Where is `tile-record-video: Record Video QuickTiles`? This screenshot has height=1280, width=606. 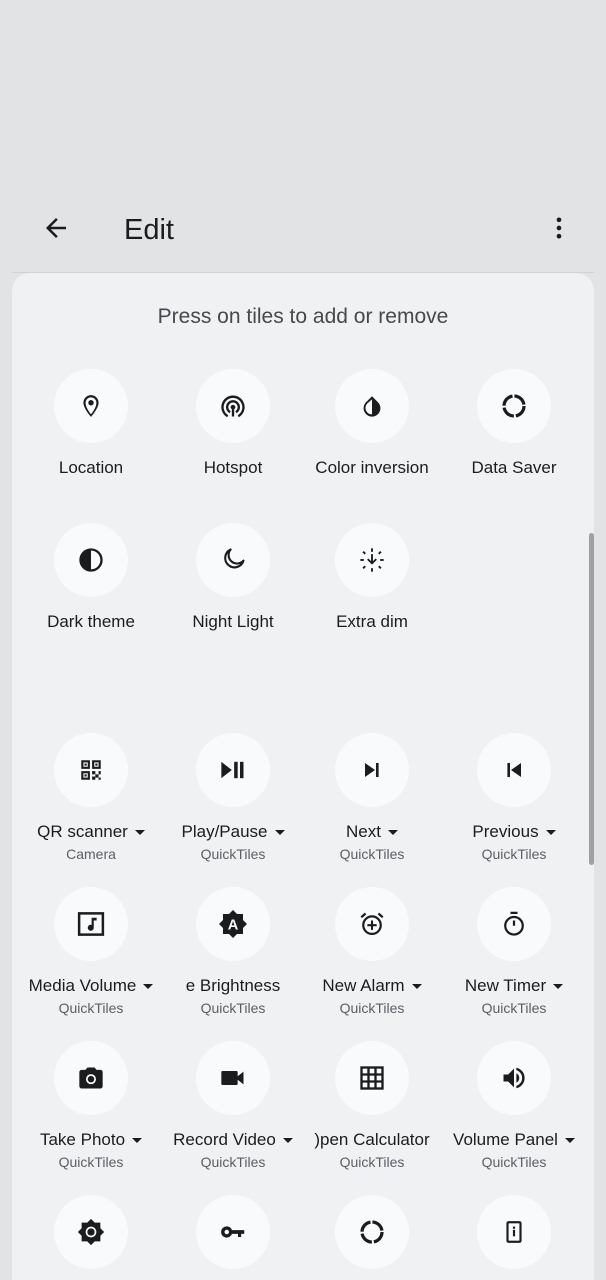 tile-record-video: Record Video QuickTiles is located at coordinates (233, 1106).